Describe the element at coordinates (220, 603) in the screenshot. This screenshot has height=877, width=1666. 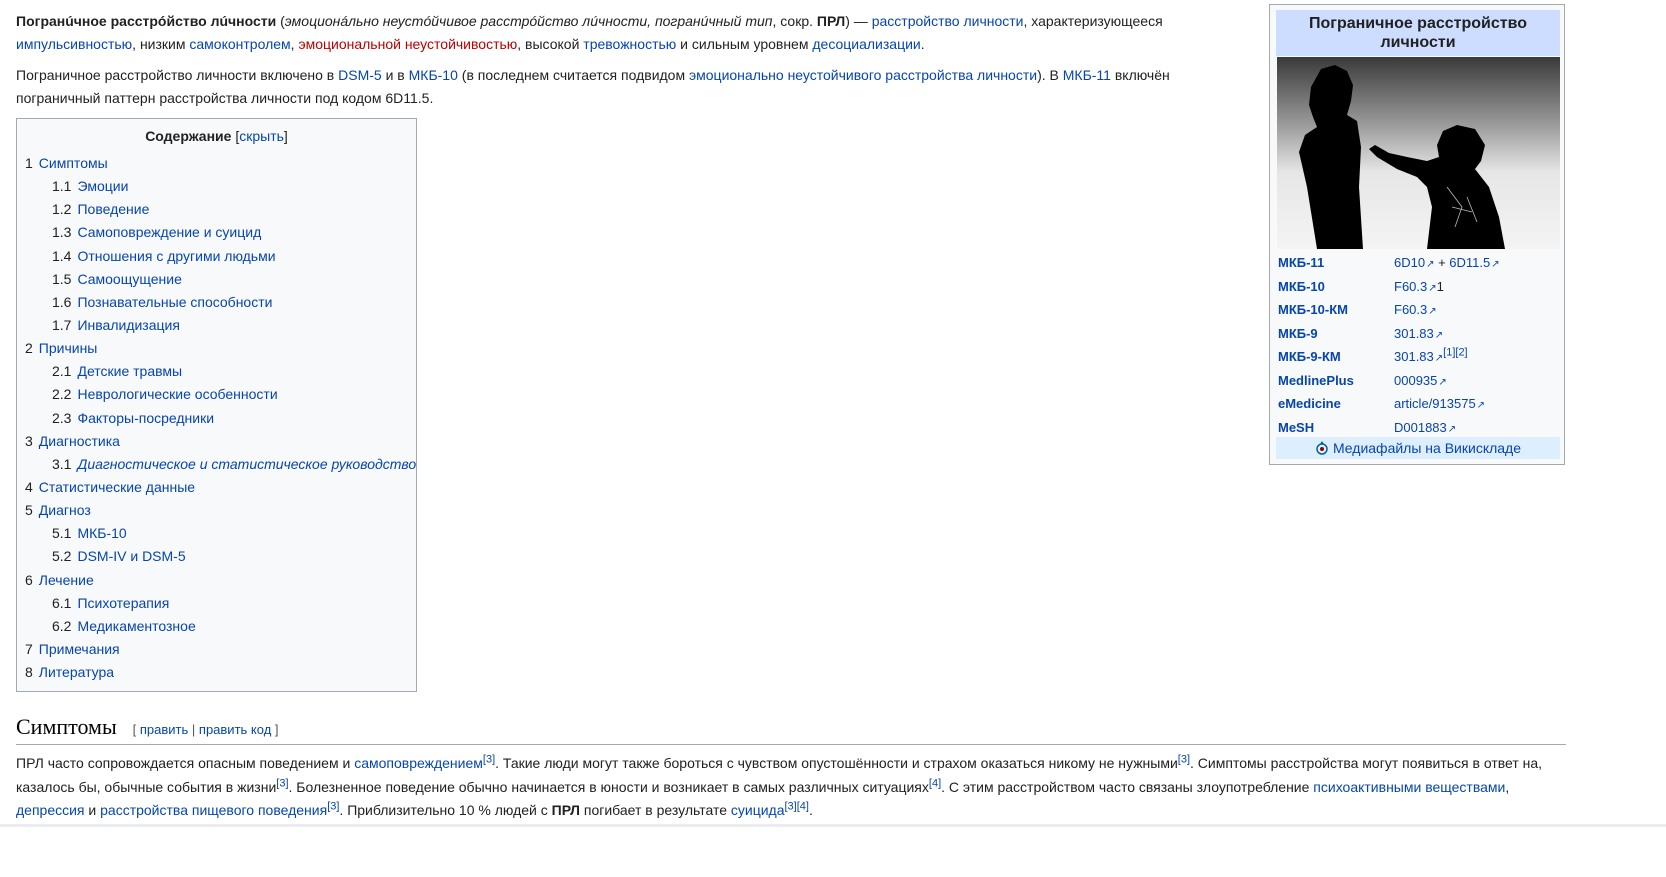
I see `toc-item: 6.1 Психотерапия` at that location.